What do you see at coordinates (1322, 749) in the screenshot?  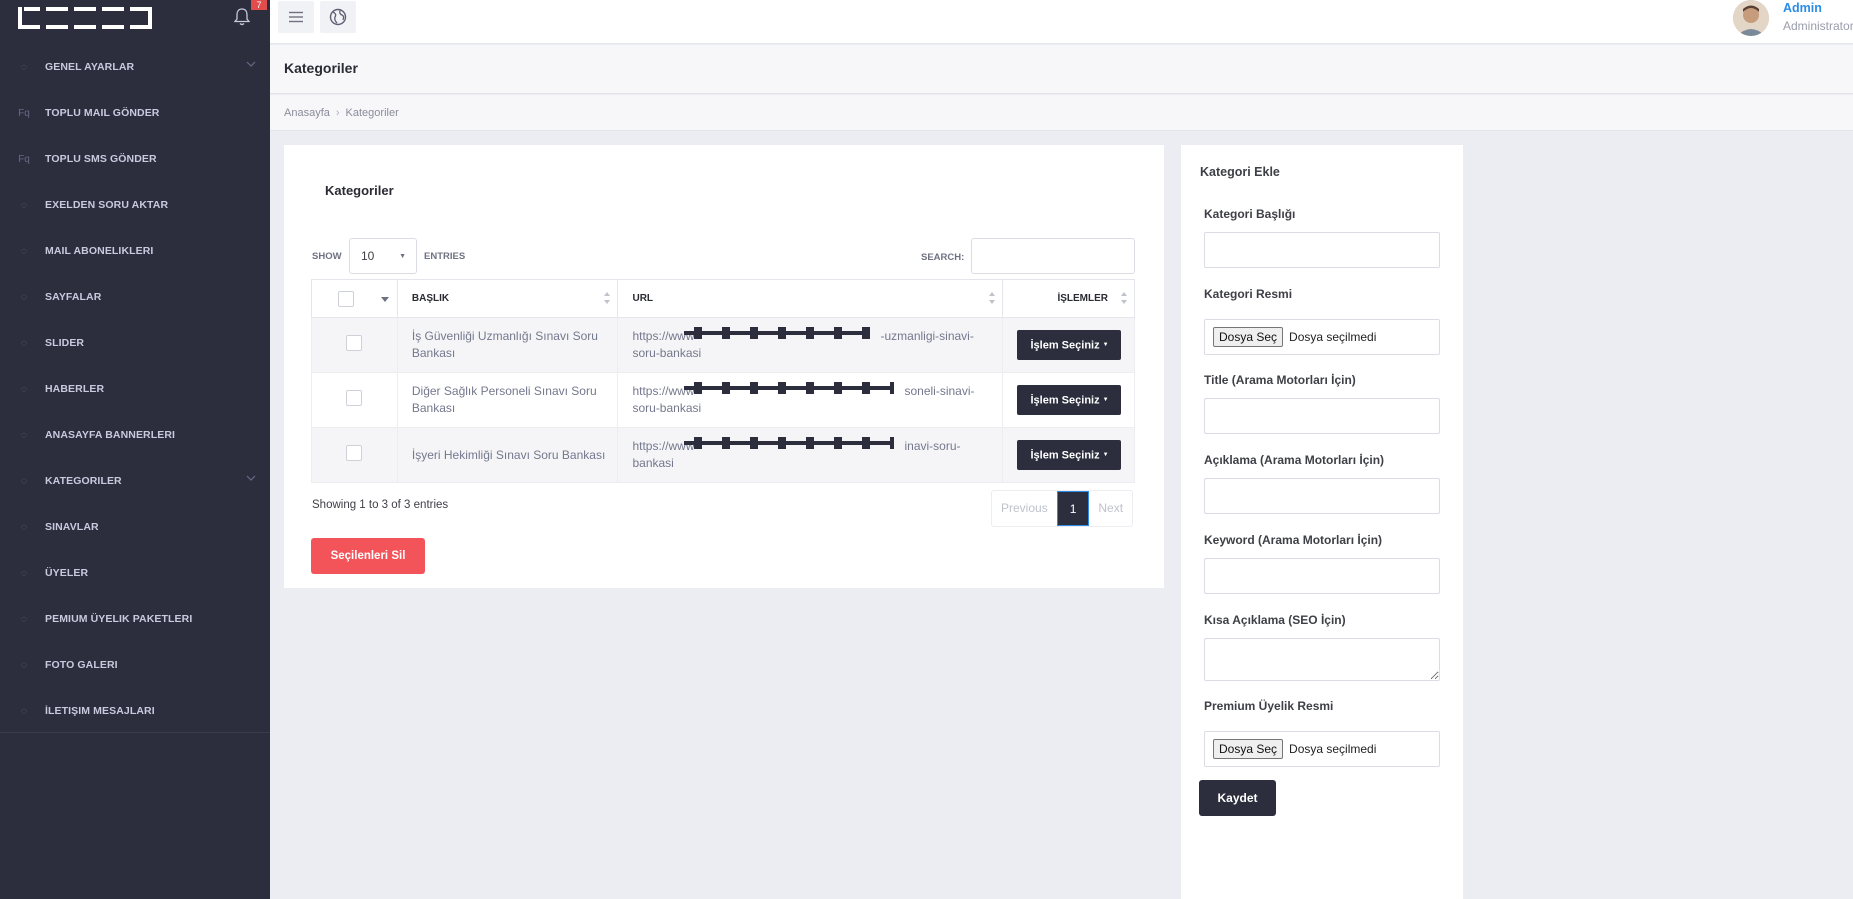 I see `premium-image-file-input: Dosya Seç Dosya seçilmedi` at bounding box center [1322, 749].